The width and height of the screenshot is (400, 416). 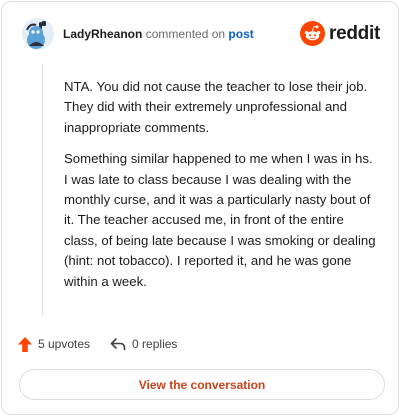 I want to click on comment-meta: LadyRheanon commented on post, so click(x=158, y=34).